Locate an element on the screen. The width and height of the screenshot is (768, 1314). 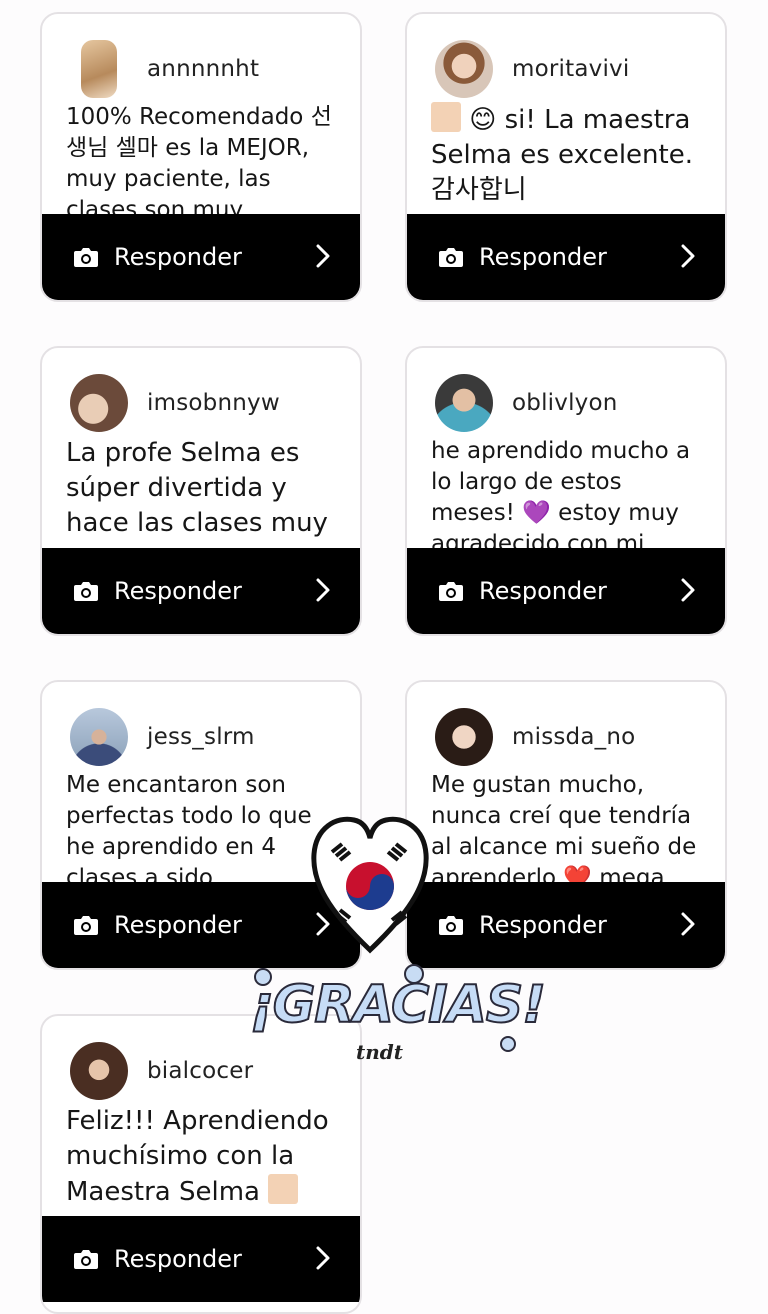
username: jess_slrm is located at coordinates (201, 737).